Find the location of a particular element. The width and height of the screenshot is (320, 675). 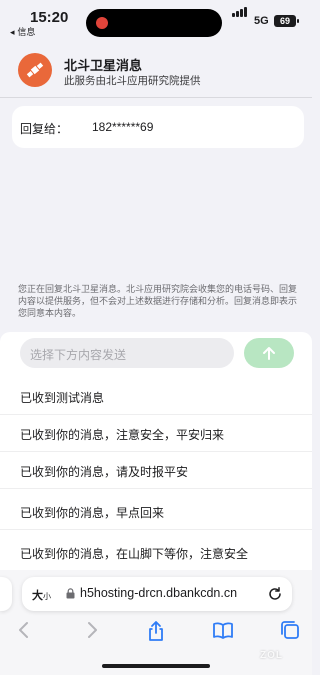

service-title: 北斗卫星消息 is located at coordinates (103, 66).